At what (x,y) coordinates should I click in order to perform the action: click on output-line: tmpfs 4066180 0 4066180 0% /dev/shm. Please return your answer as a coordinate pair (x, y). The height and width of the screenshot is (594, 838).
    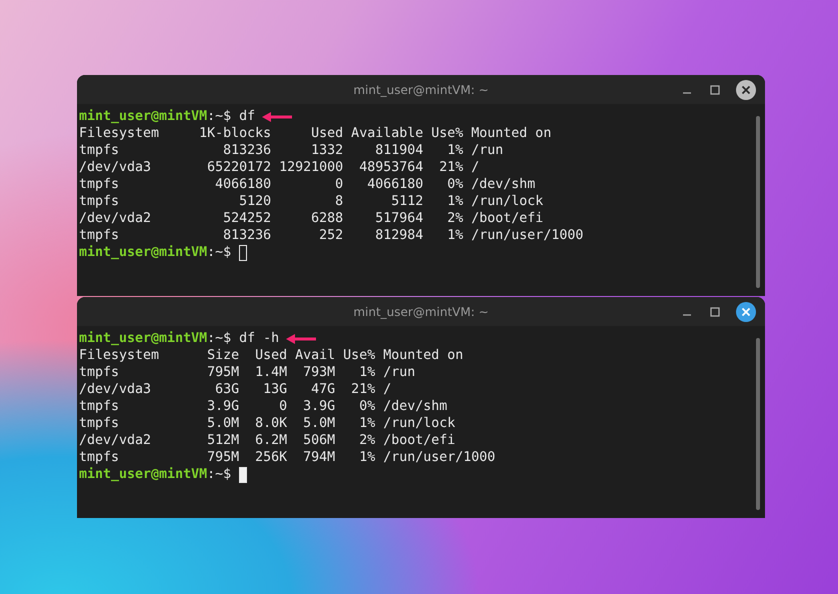
    Looking at the image, I should click on (307, 184).